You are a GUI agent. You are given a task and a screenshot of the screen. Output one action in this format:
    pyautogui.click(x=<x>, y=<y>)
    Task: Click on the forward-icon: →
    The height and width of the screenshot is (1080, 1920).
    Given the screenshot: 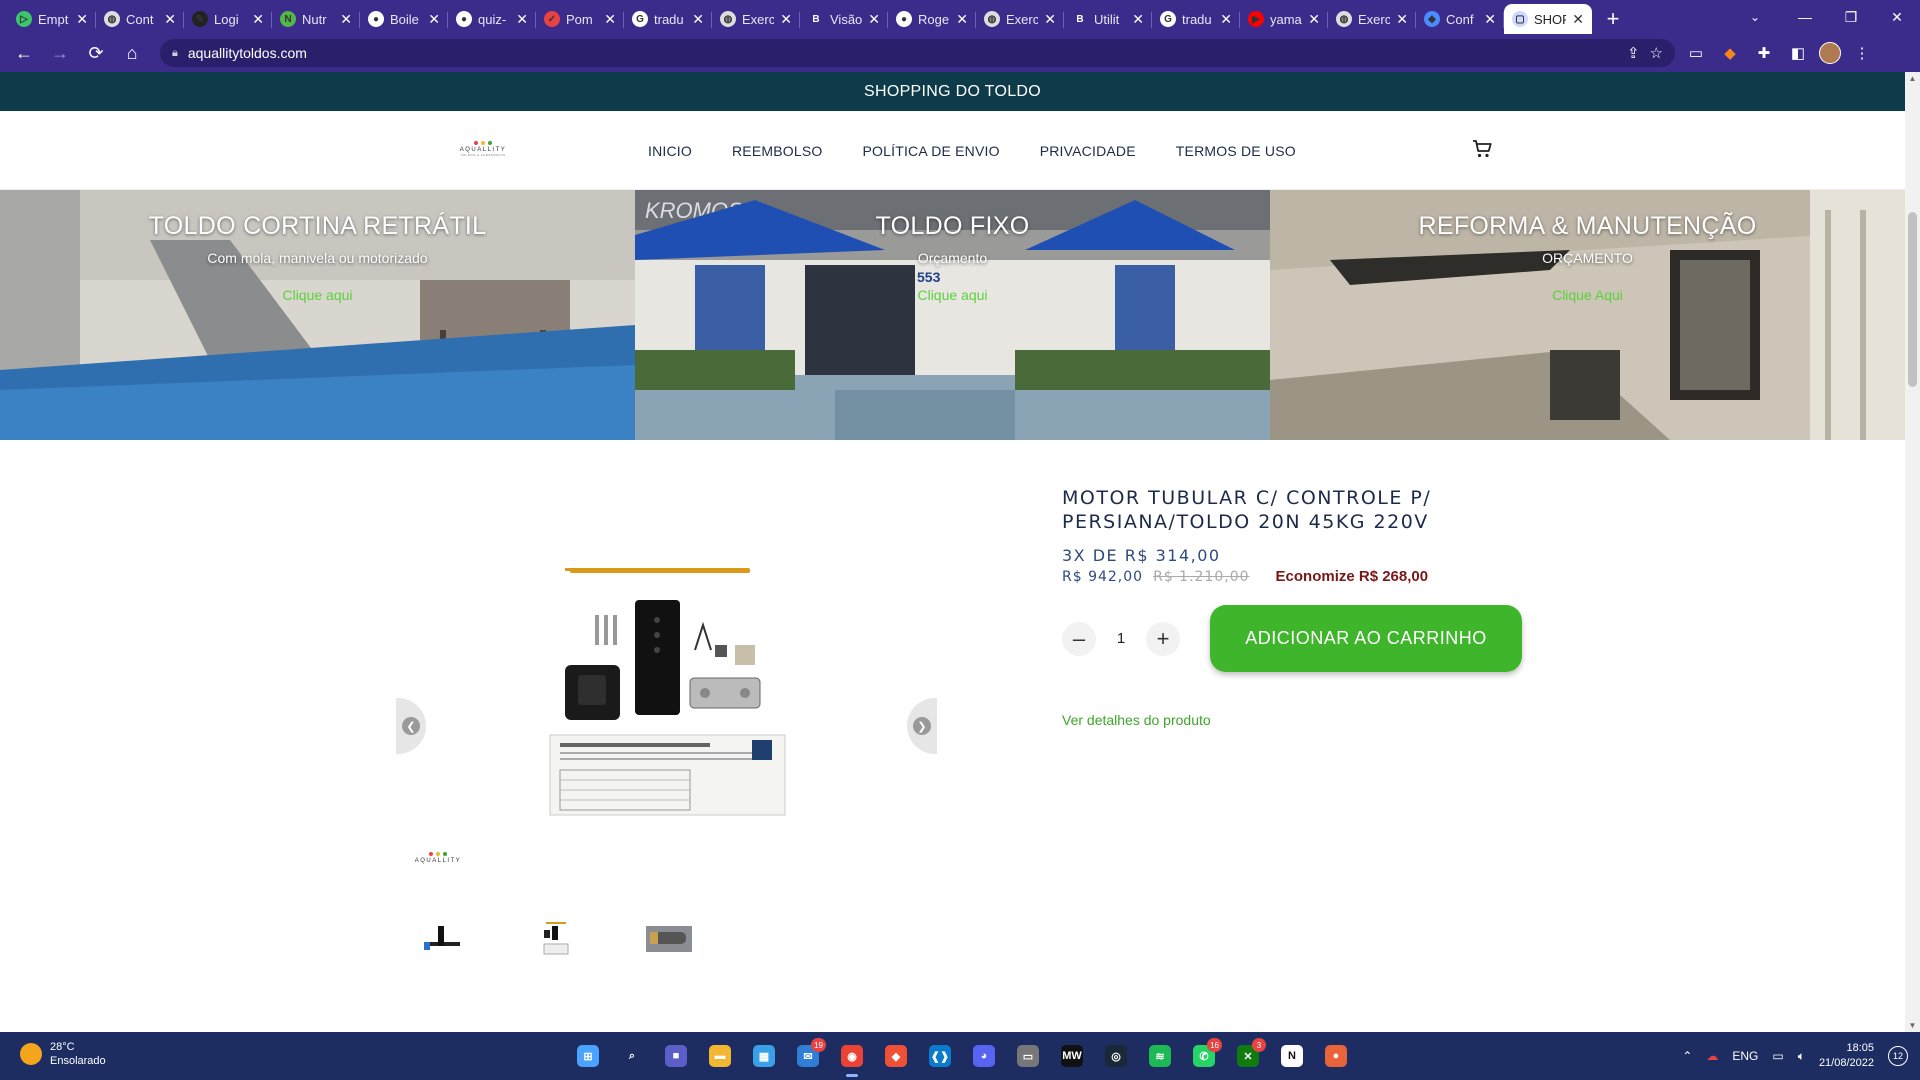 What is the action you would take?
    pyautogui.click(x=60, y=53)
    